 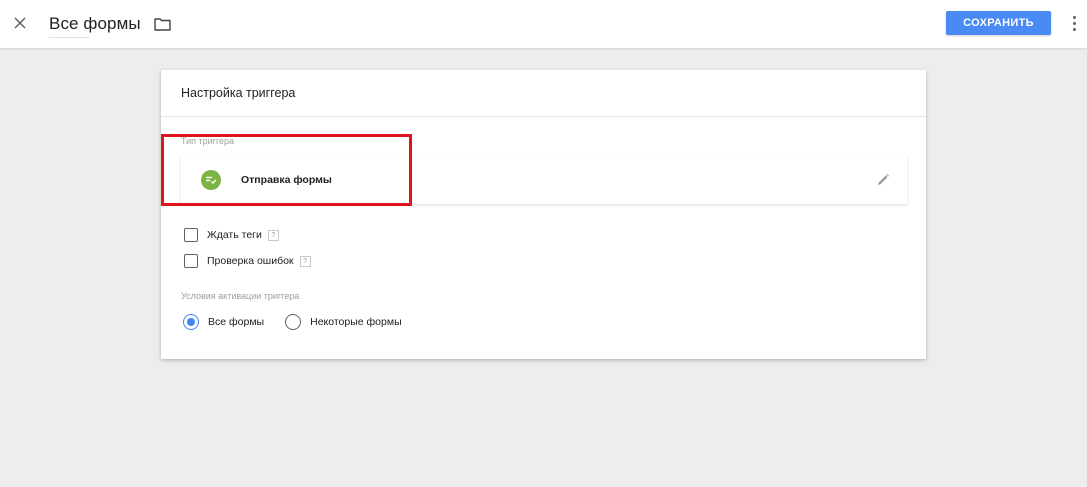 What do you see at coordinates (236, 322) in the screenshot?
I see `radio-all-forms-label: Все формы` at bounding box center [236, 322].